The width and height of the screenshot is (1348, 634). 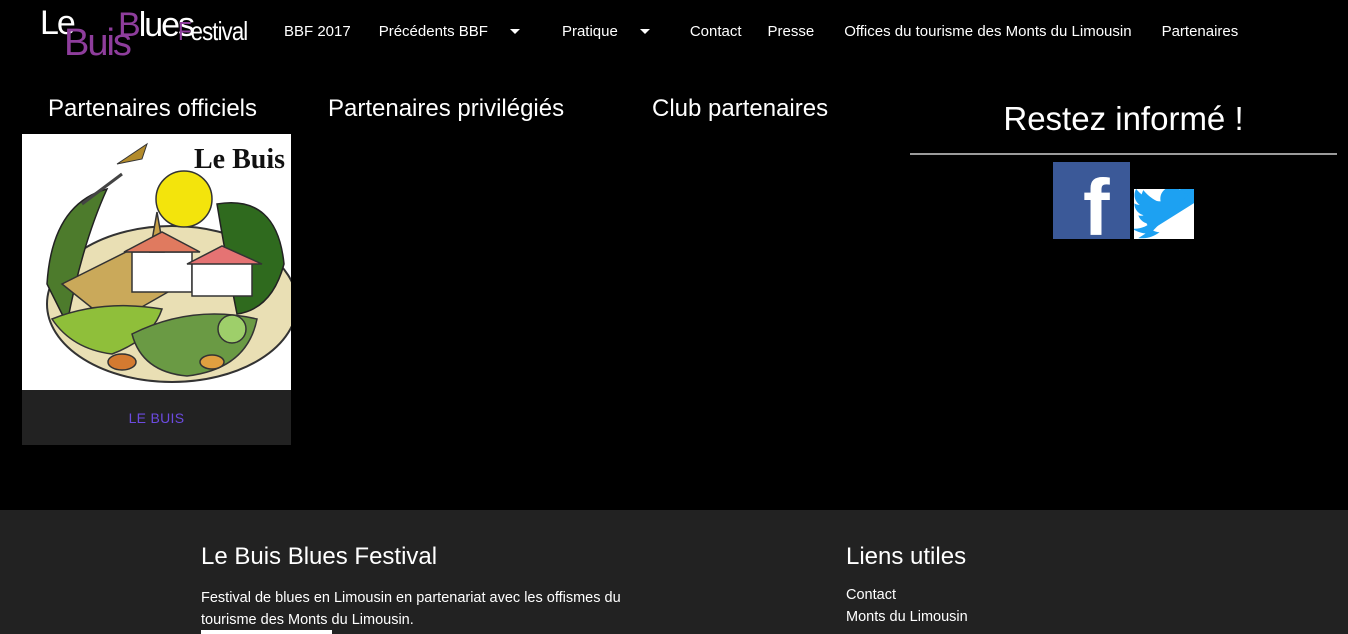 What do you see at coordinates (152, 108) in the screenshot?
I see `official-partners-title: Partenaires officiels` at bounding box center [152, 108].